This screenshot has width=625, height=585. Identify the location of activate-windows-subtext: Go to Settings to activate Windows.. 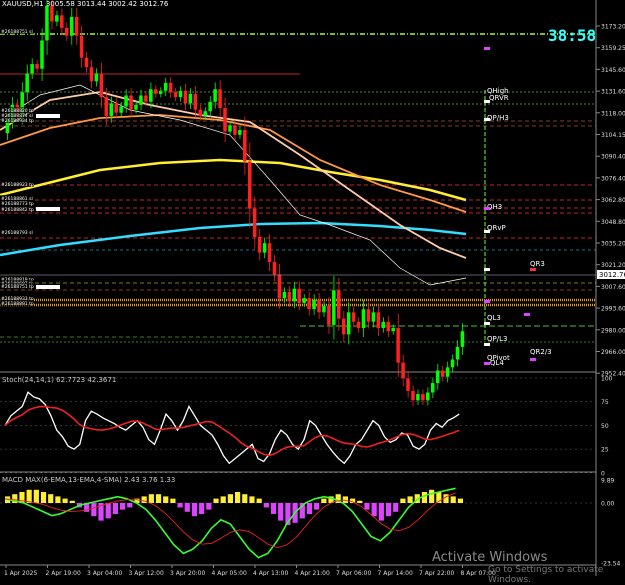
(546, 575).